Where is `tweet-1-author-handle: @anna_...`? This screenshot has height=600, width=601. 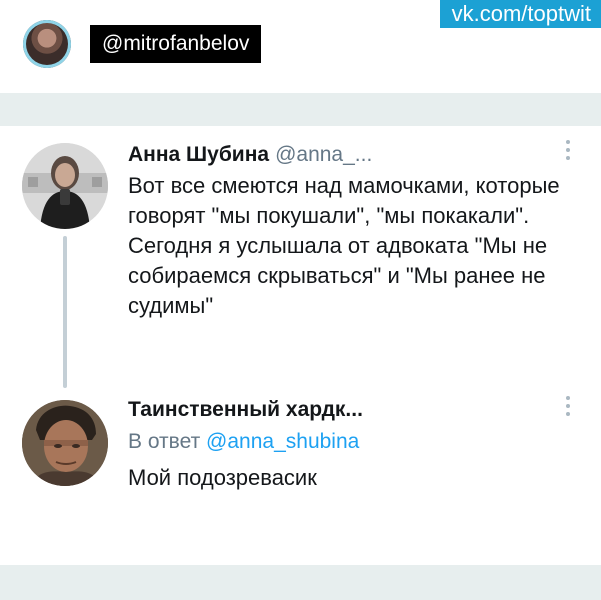
tweet-1-author-handle: @anna_... is located at coordinates (323, 154).